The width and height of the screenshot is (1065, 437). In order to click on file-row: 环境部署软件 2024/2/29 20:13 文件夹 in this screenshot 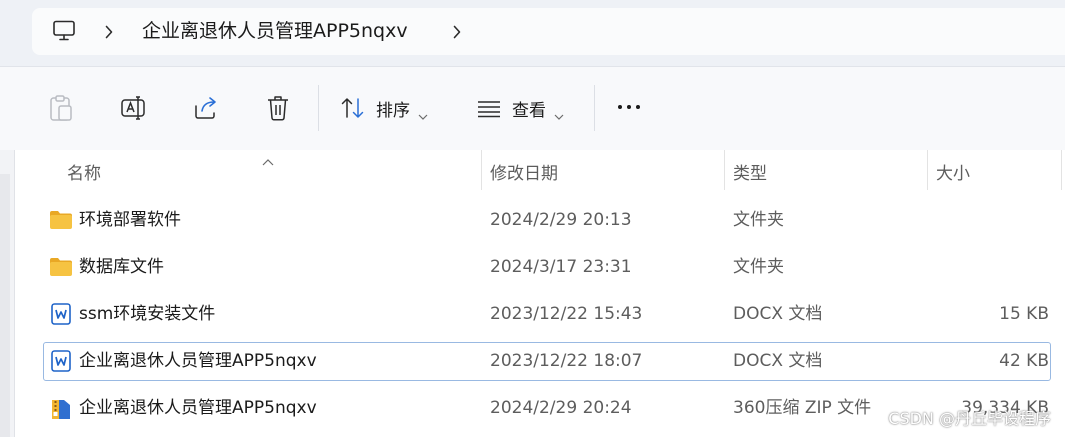, I will do `click(540, 221)`.